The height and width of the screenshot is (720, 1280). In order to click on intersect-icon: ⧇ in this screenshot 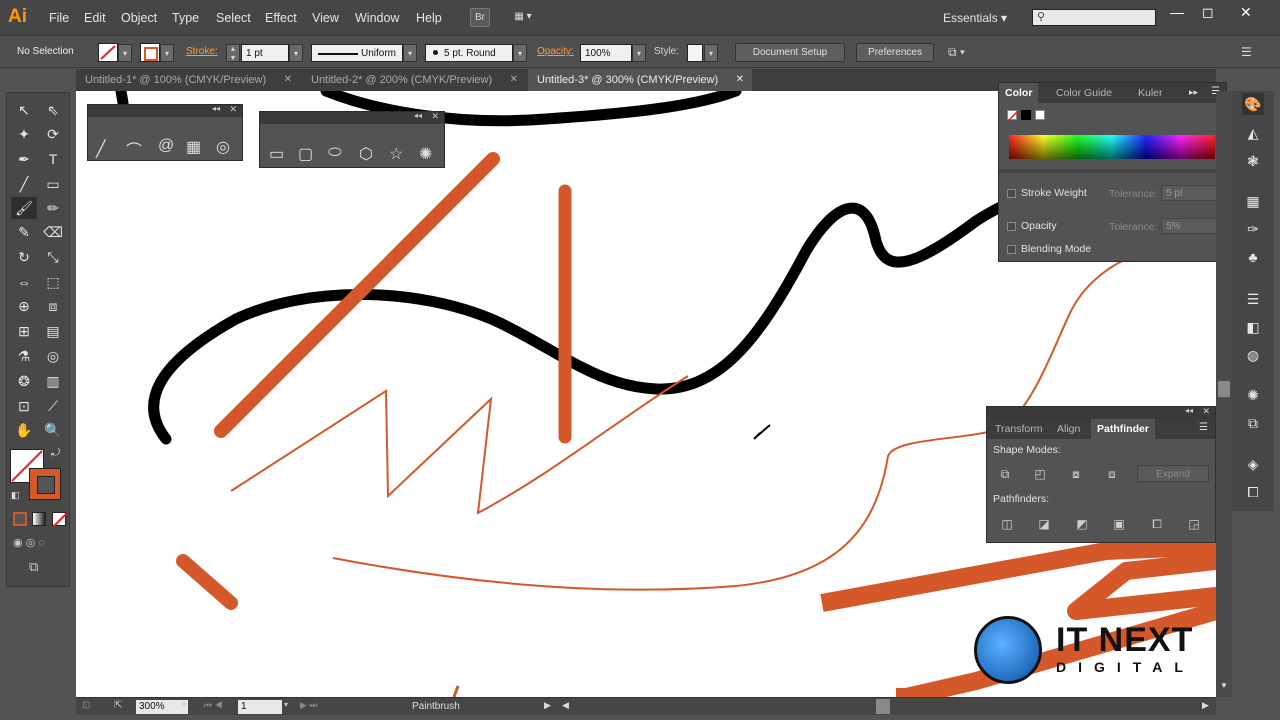, I will do `click(1076, 474)`.